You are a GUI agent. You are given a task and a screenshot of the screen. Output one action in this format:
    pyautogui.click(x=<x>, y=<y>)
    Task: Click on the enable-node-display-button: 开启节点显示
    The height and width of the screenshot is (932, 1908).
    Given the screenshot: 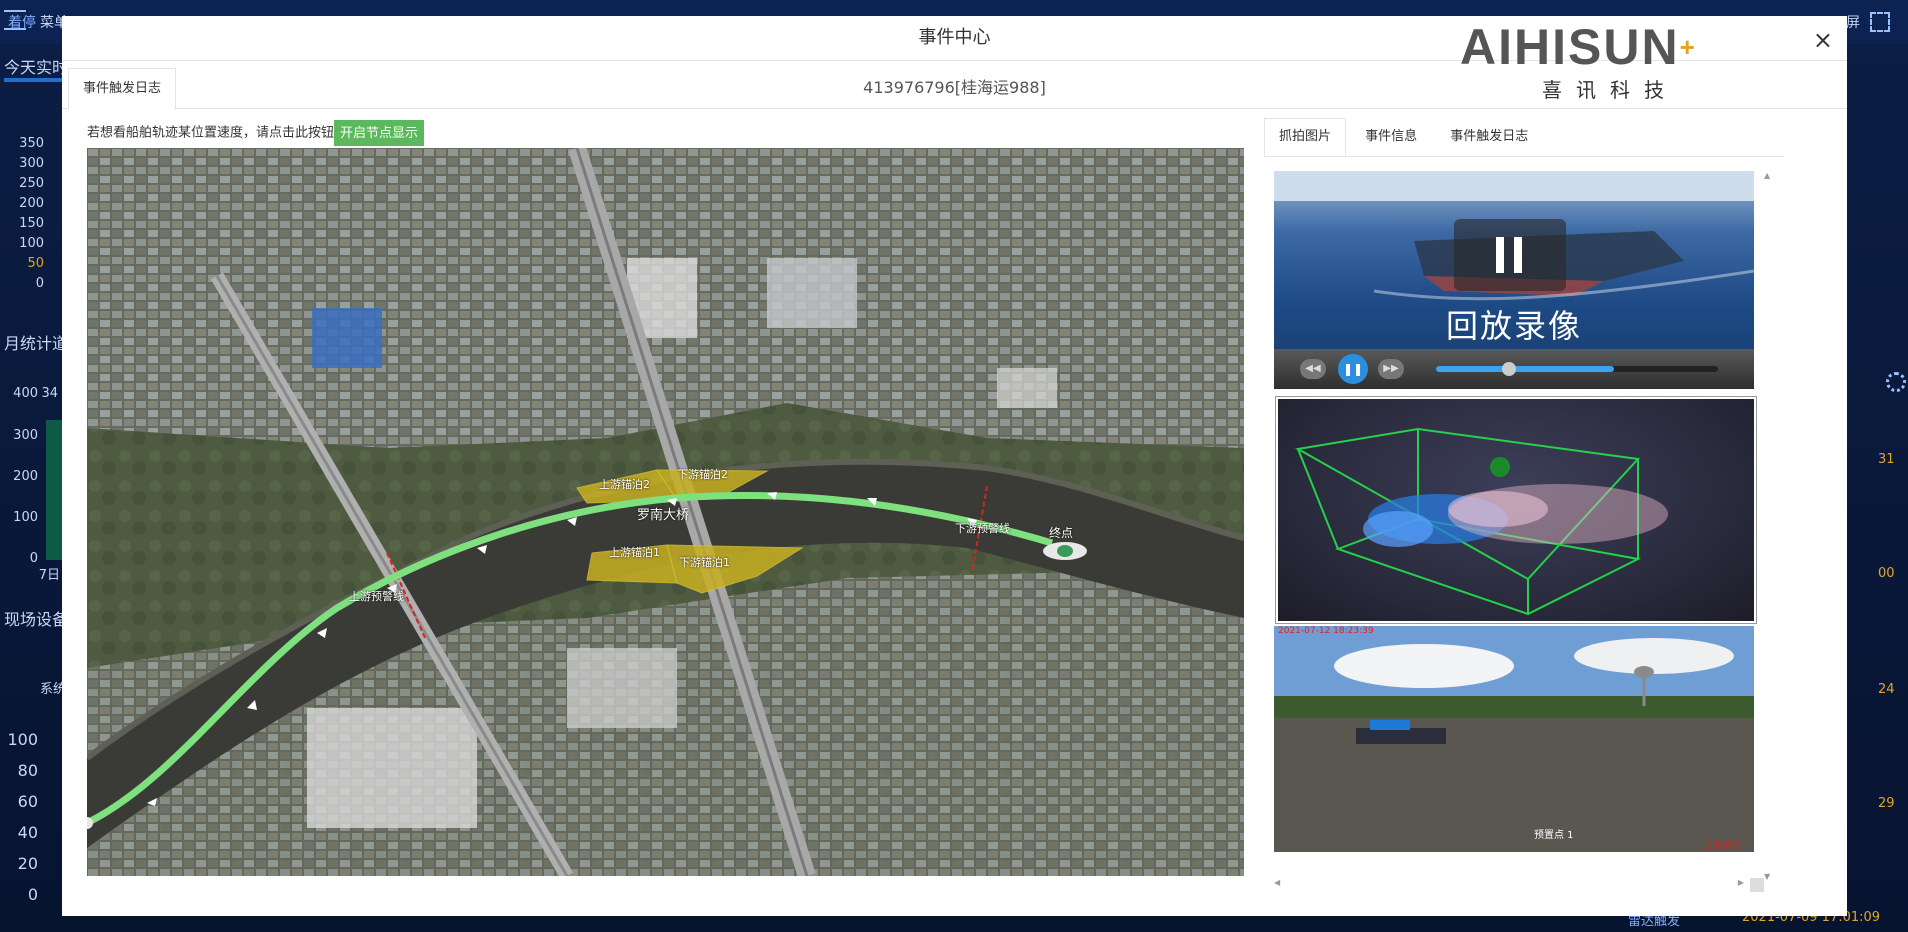 What is the action you would take?
    pyautogui.click(x=379, y=133)
    